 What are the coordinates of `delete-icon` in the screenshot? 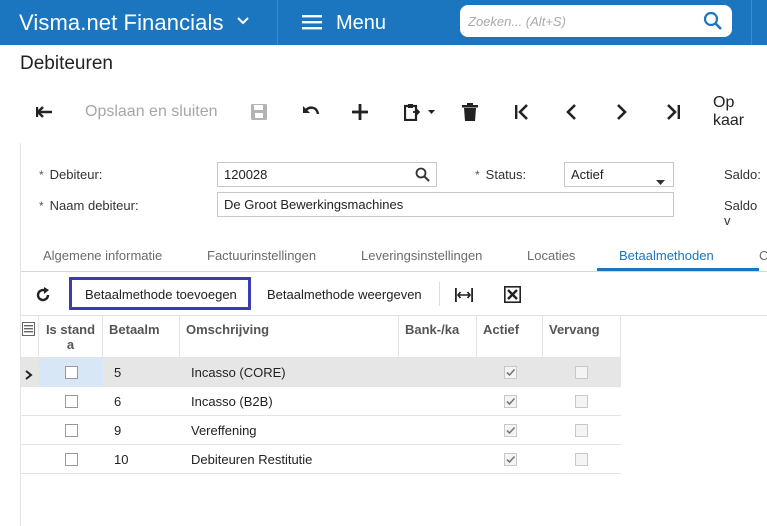 It's located at (470, 112).